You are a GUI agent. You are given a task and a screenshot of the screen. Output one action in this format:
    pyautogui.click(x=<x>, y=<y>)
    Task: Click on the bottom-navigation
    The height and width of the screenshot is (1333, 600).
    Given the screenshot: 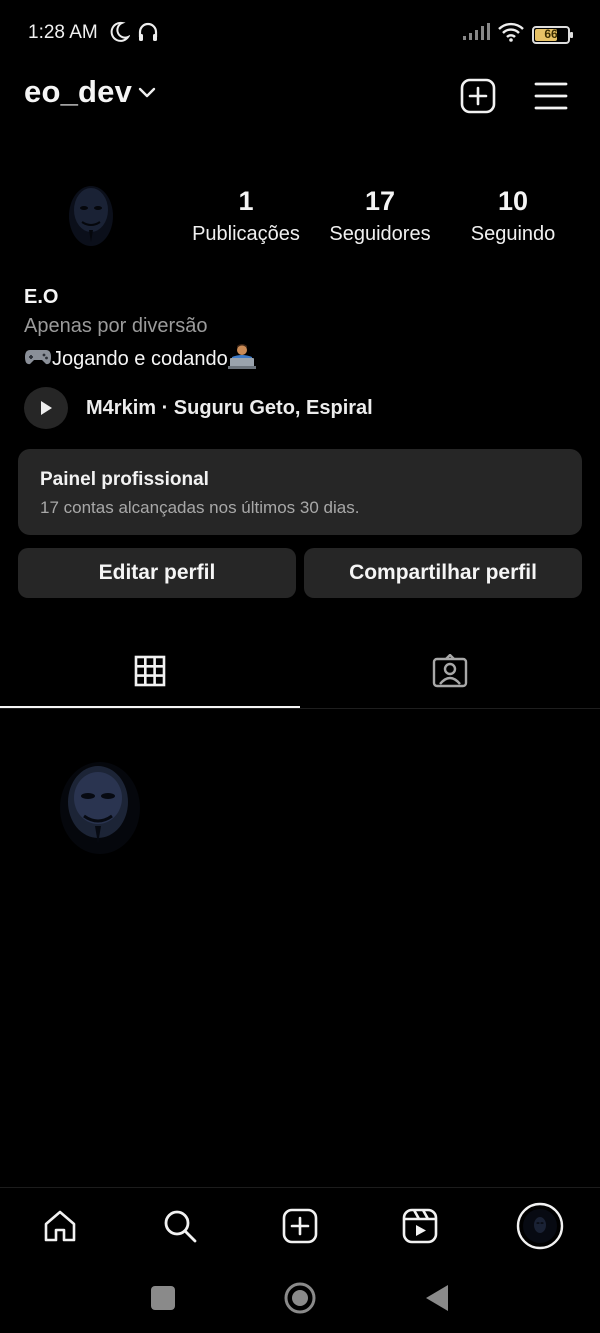 What is the action you would take?
    pyautogui.click(x=300, y=1225)
    